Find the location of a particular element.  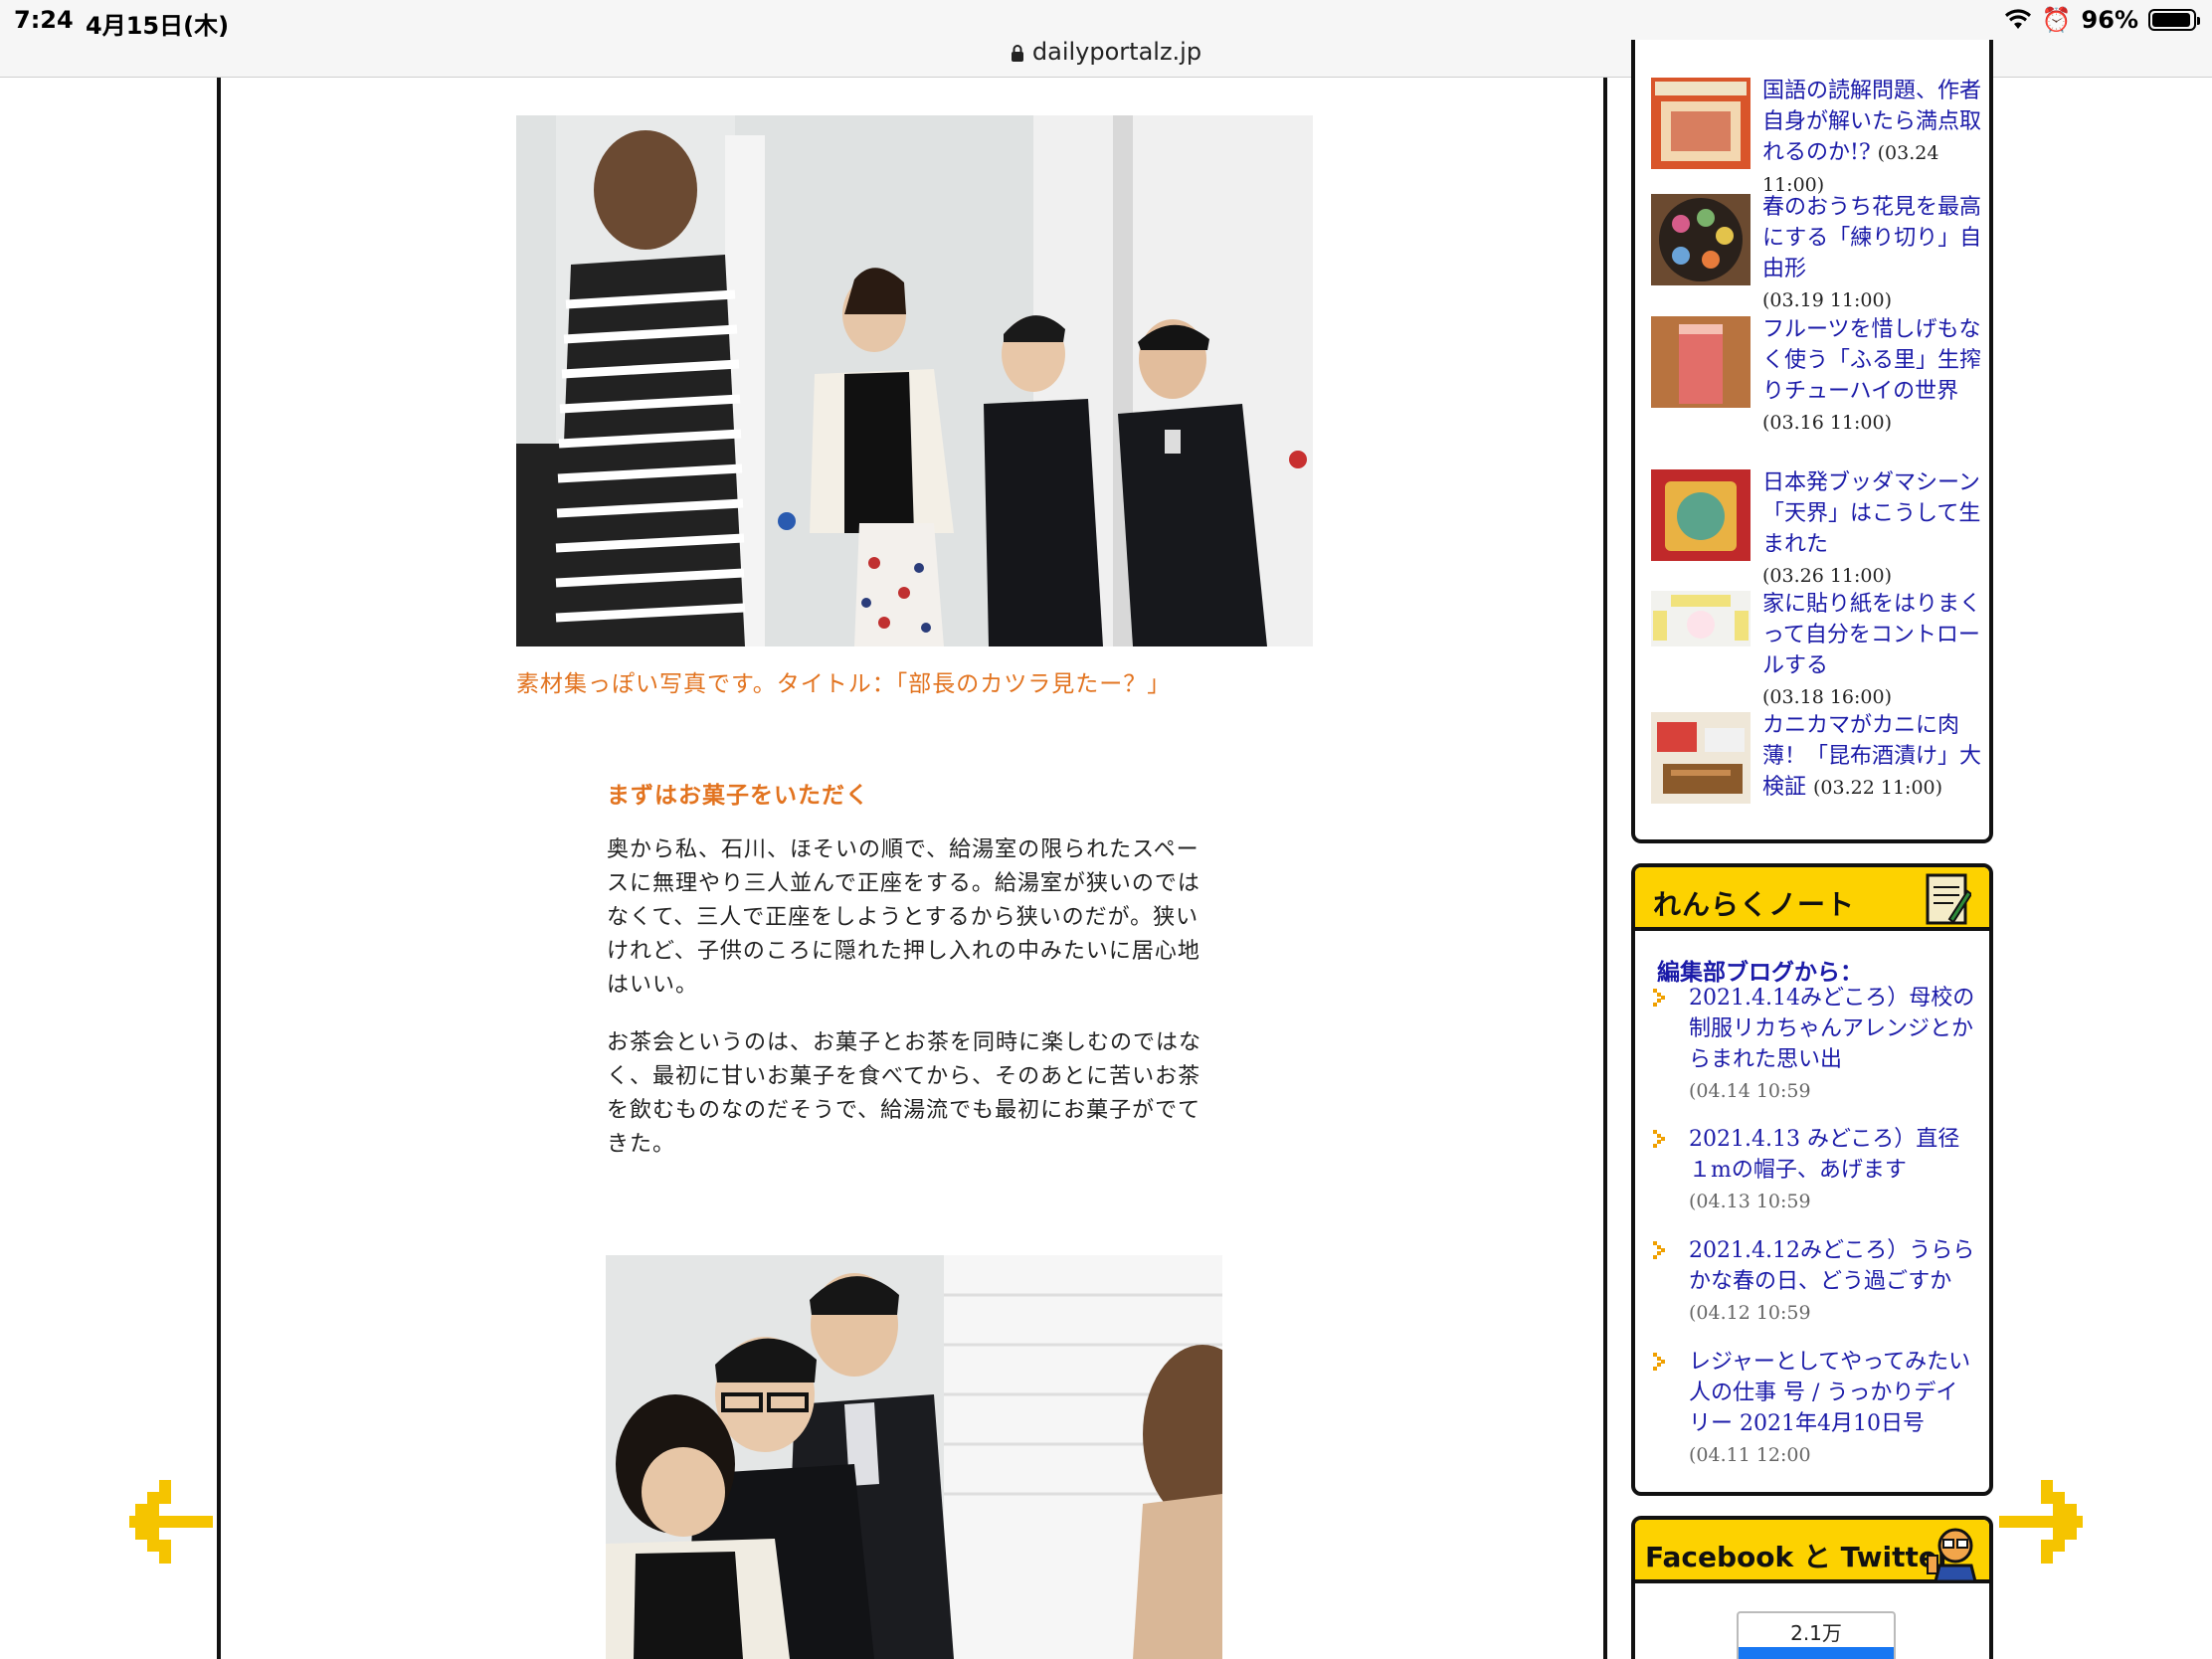

article-title: 国語の読解問題、作者自身が解いたら満点取れるのか!? is located at coordinates (1871, 122).